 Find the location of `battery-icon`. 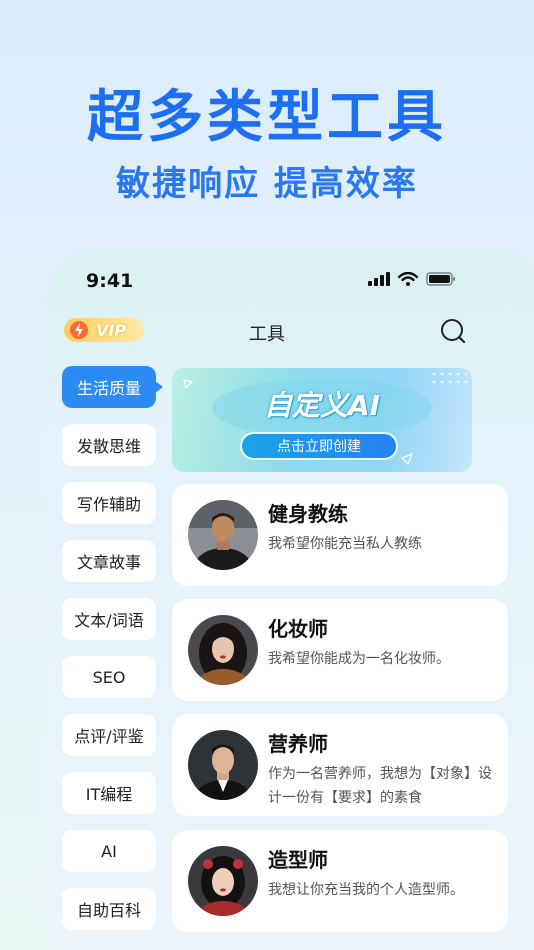

battery-icon is located at coordinates (440, 279).